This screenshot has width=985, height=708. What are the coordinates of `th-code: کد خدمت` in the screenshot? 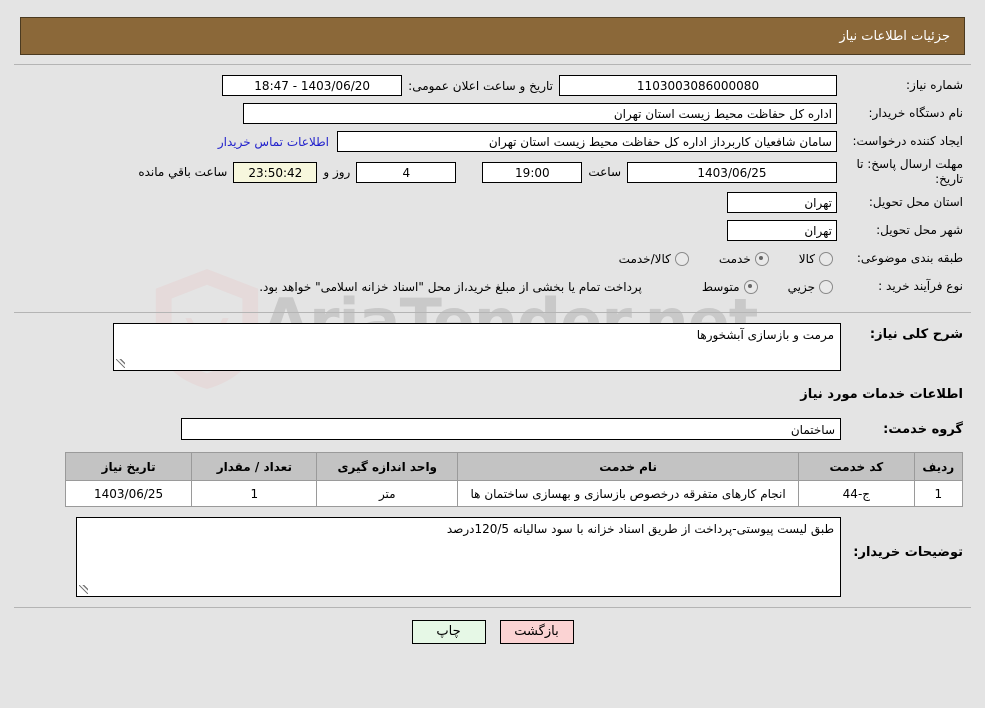 It's located at (856, 466).